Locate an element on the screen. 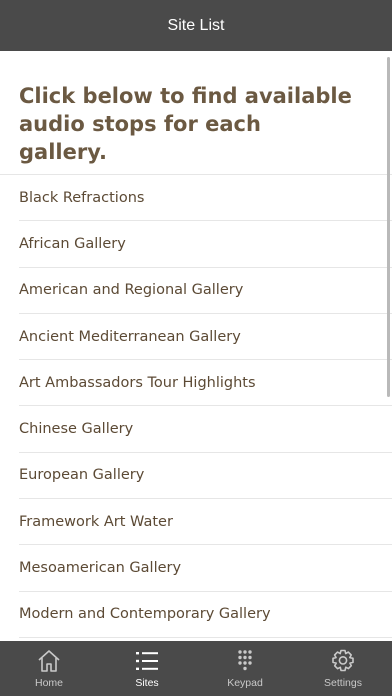 This screenshot has height=696, width=392. site-item-label: Framework Art Water is located at coordinates (96, 521).